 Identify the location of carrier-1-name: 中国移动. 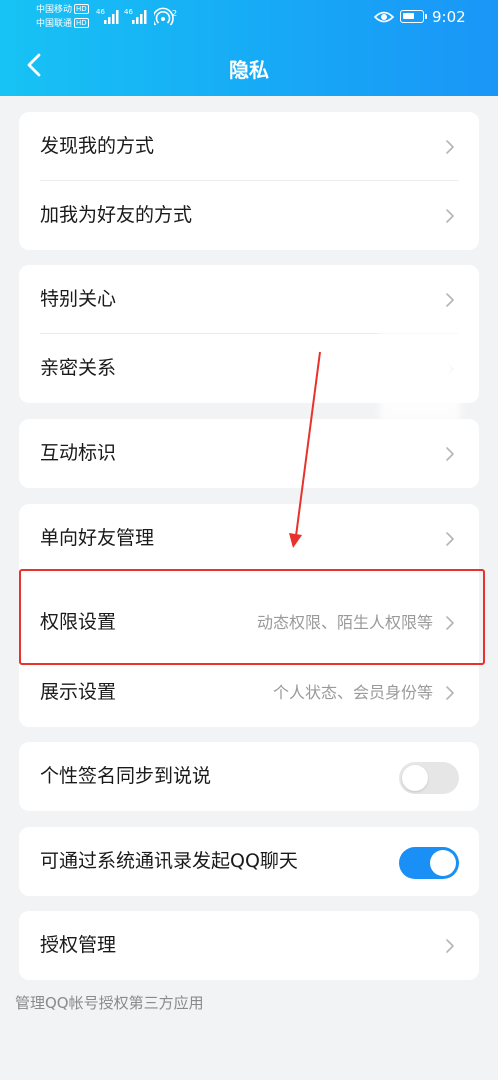
(54, 10).